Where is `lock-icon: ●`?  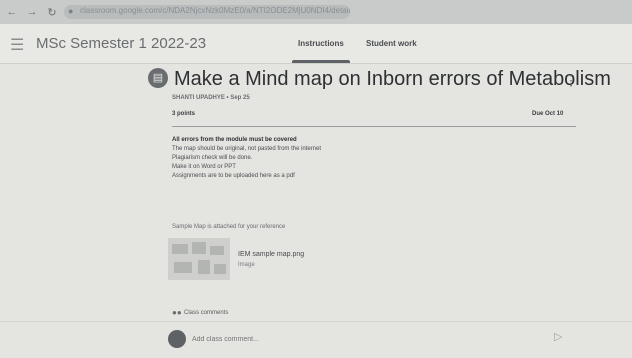
lock-icon: ● is located at coordinates (71, 11).